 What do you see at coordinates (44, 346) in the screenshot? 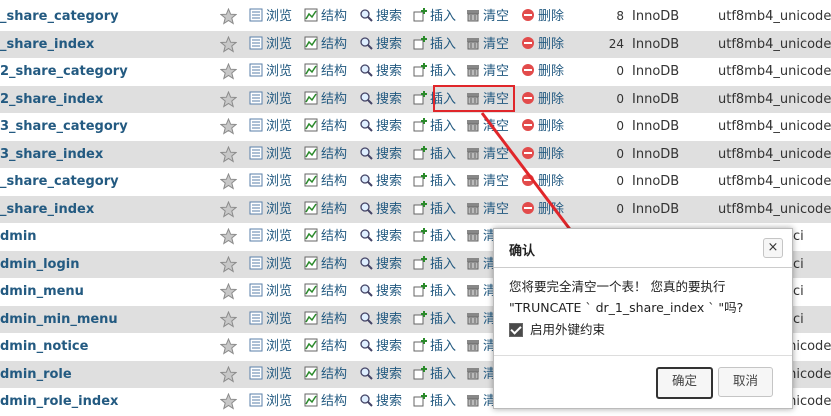
I see `table-name-link: dmin_notice` at bounding box center [44, 346].